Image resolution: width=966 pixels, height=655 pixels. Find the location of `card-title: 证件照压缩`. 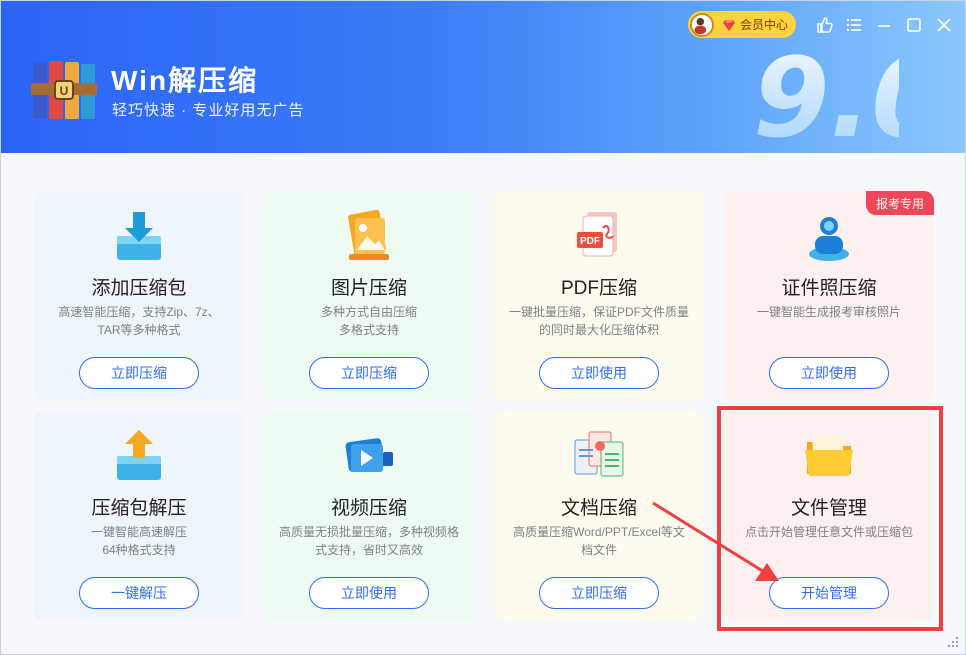

card-title: 证件照压缩 is located at coordinates (829, 288).